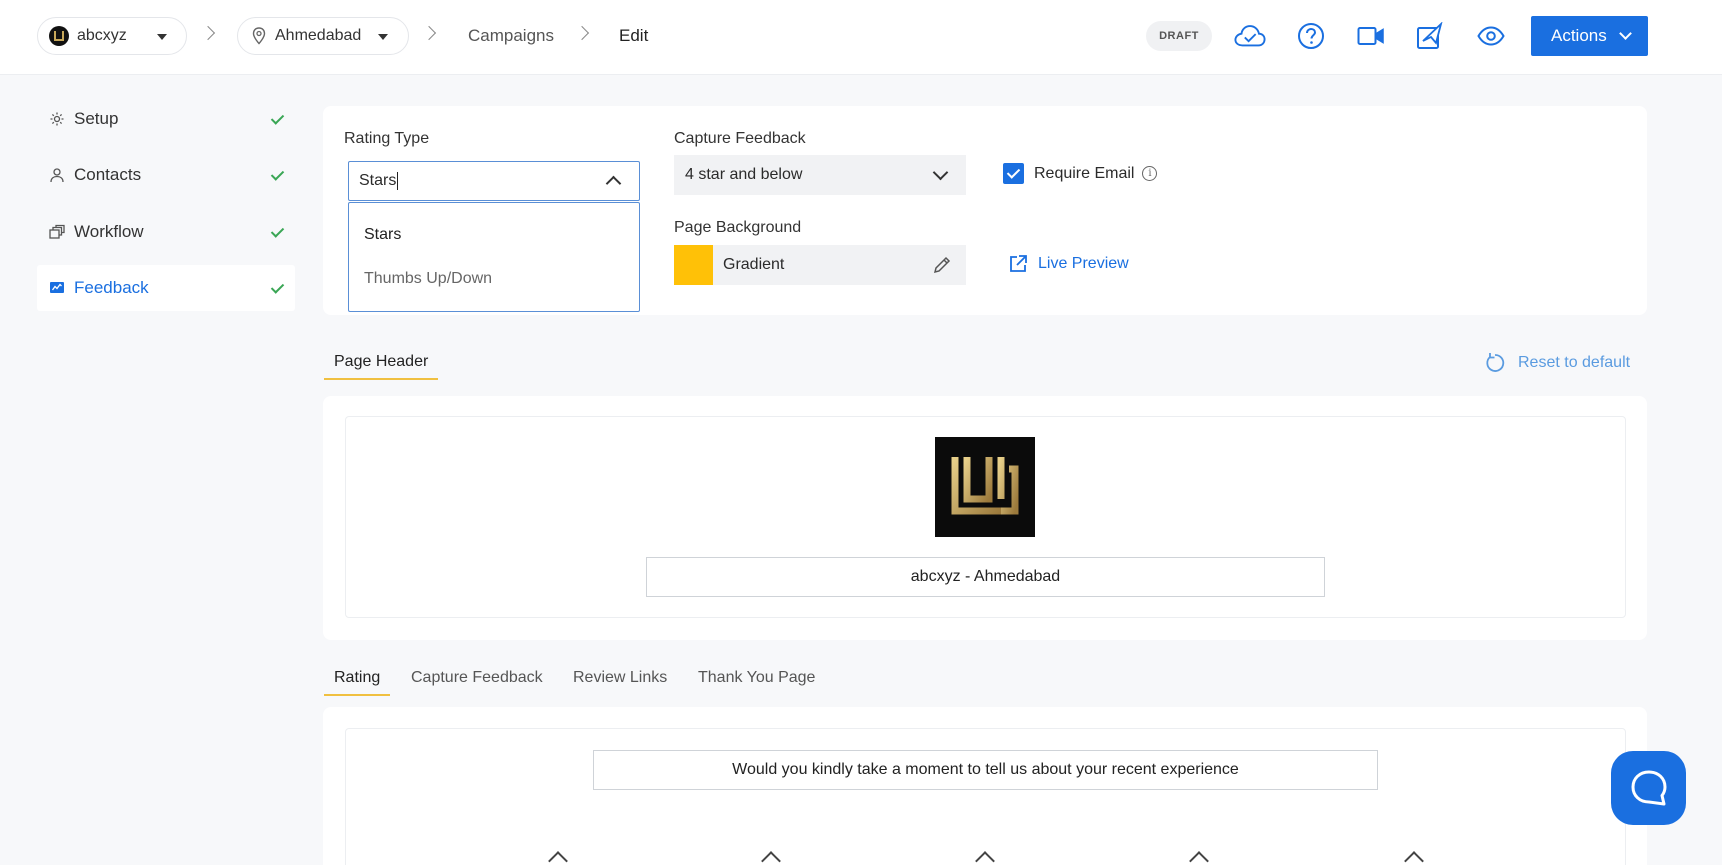  Describe the element at coordinates (693, 265) in the screenshot. I see `color-swatch` at that location.